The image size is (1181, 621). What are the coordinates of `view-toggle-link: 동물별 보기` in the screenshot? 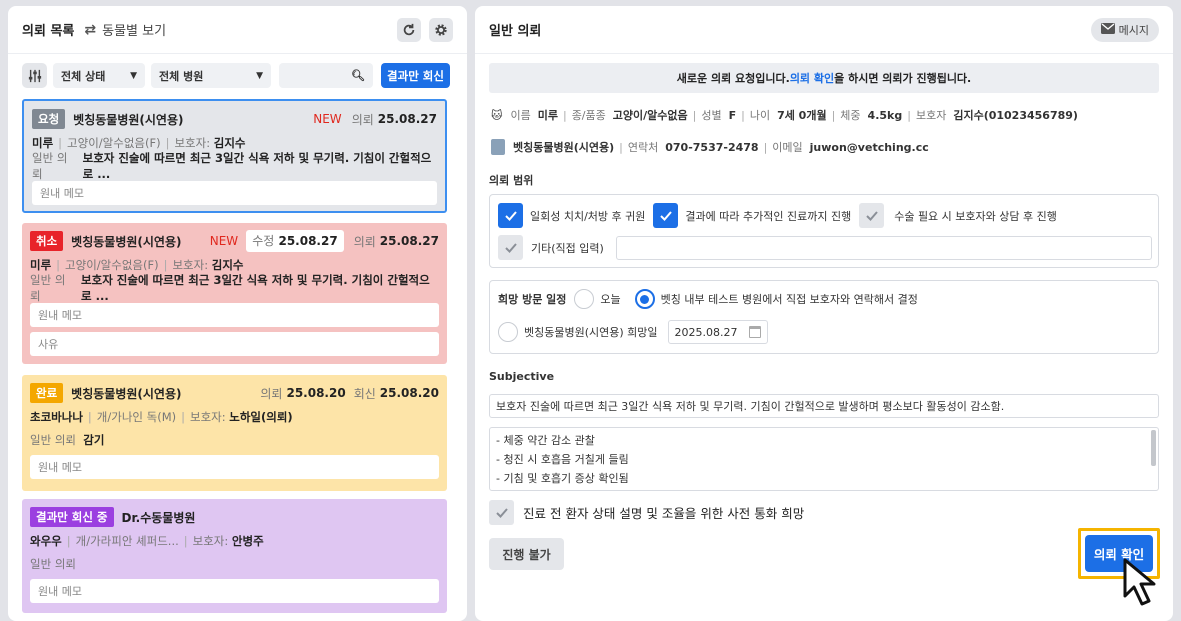 It's located at (134, 29).